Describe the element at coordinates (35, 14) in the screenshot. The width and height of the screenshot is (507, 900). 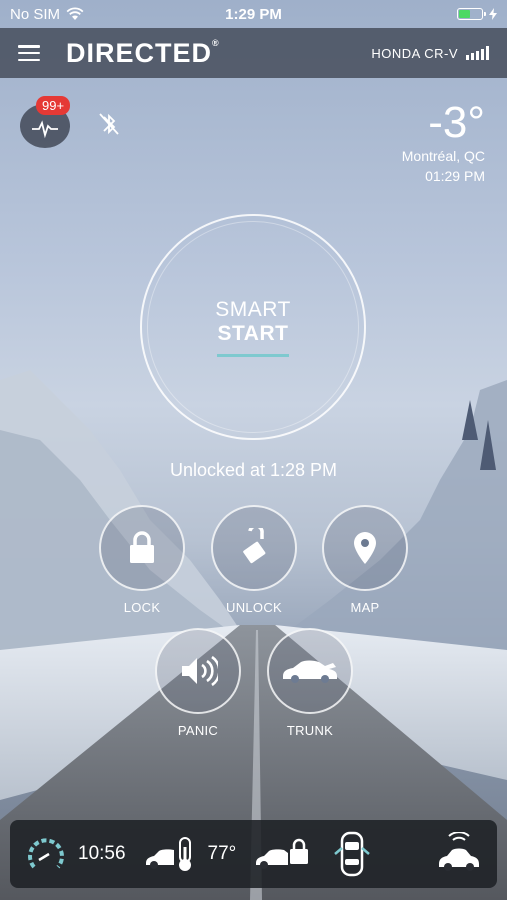
I see `carrier-label: No SIM` at that location.